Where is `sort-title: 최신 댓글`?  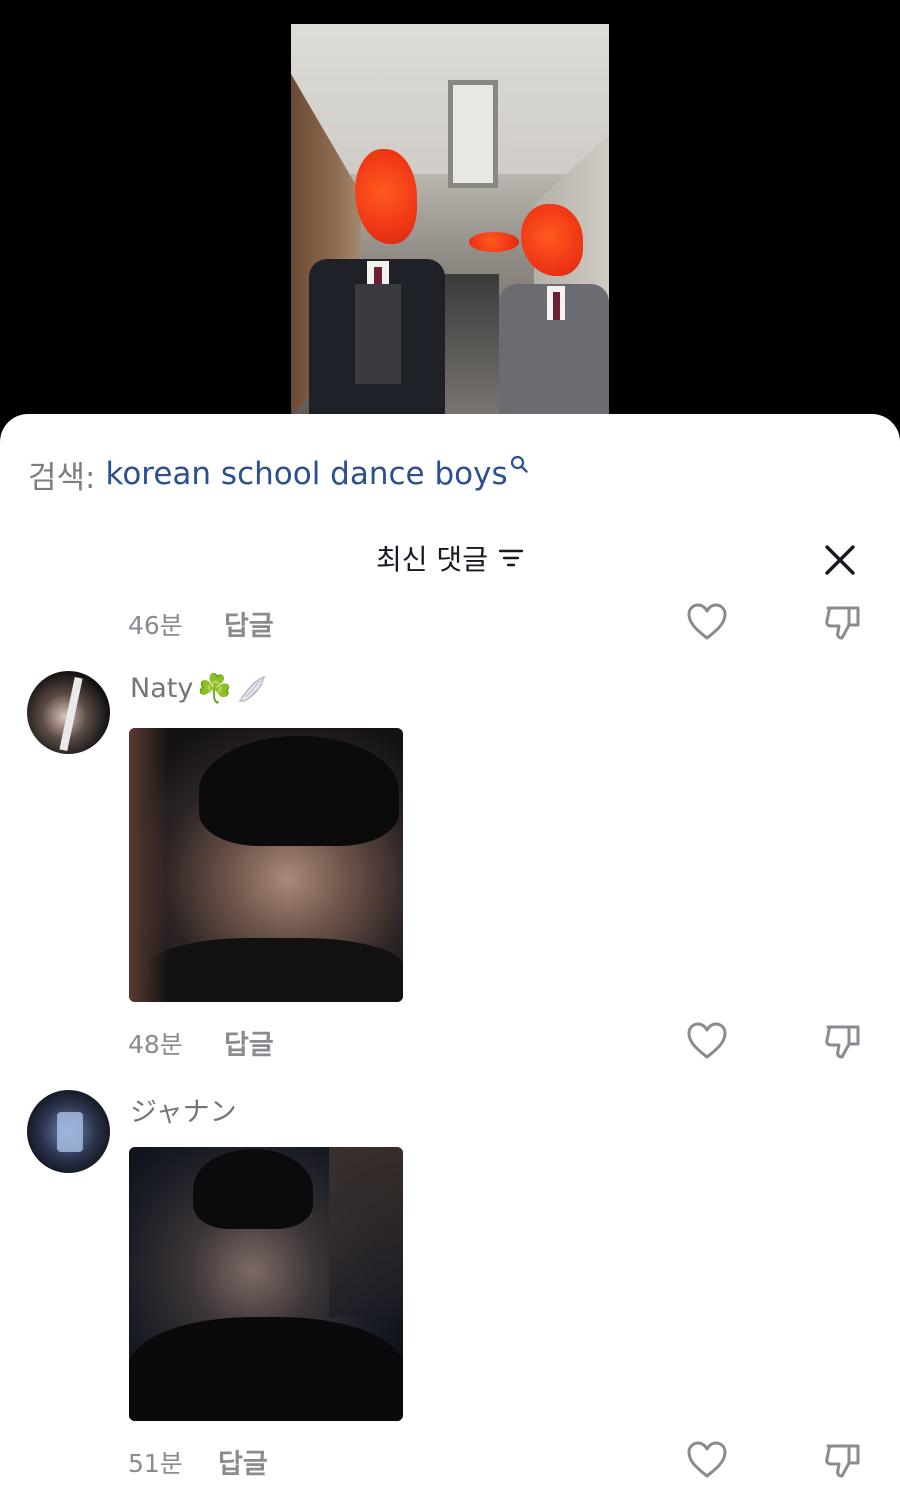 sort-title: 최신 댓글 is located at coordinates (432, 559).